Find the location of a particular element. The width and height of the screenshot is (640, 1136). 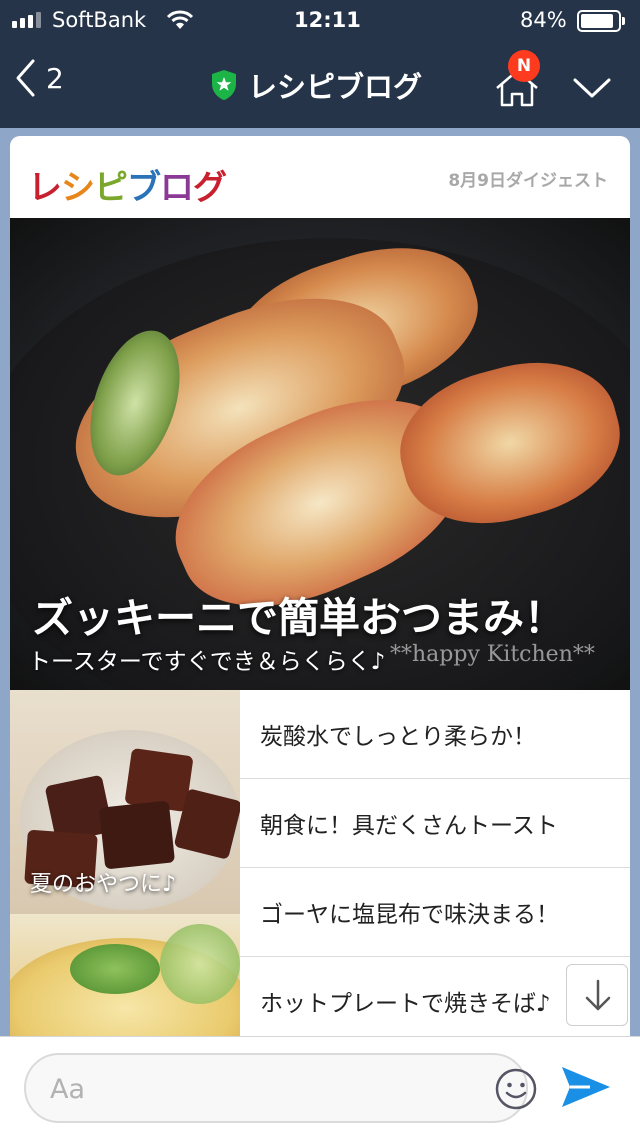

unread-count: 2 is located at coordinates (55, 78).